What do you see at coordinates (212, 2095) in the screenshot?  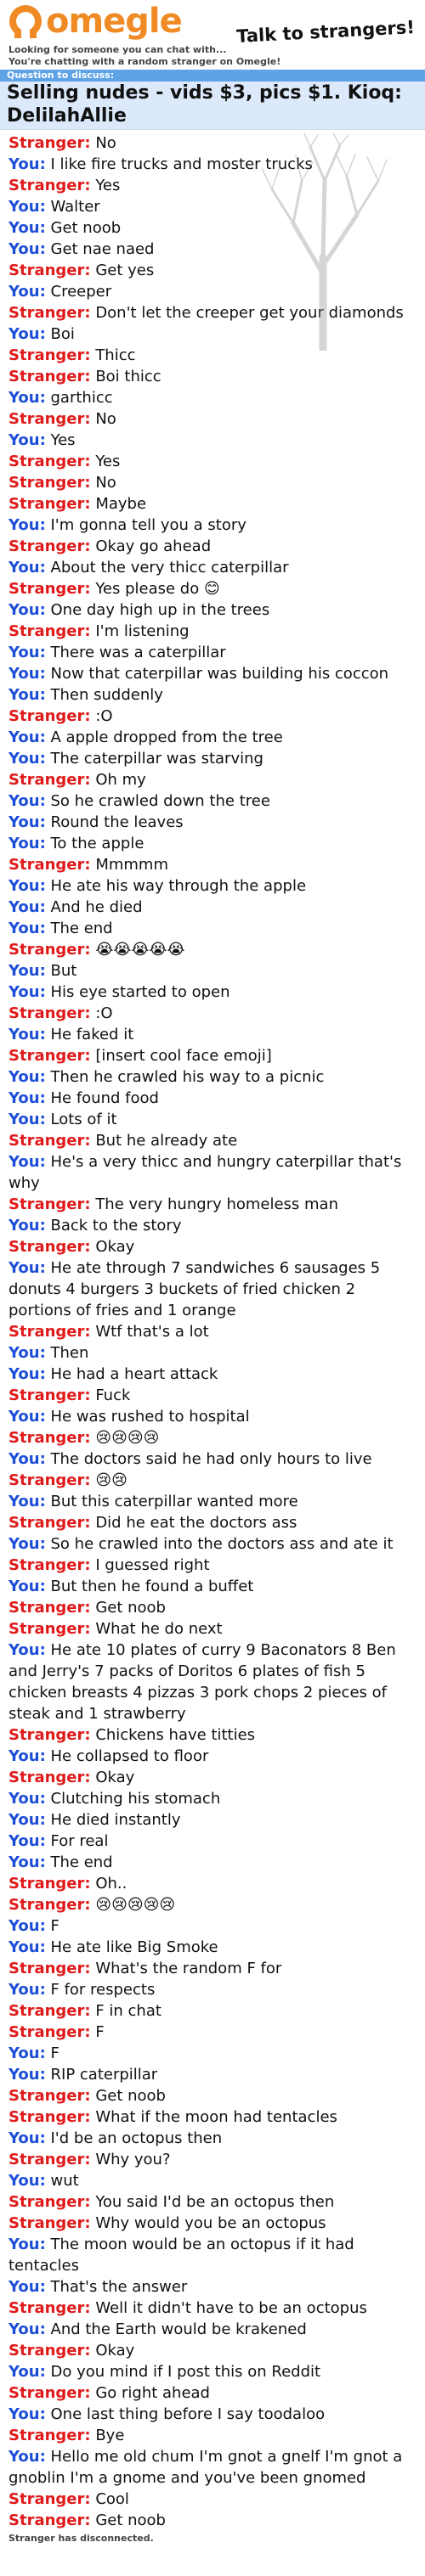 I see `chat-message: Stranger: Get noob` at bounding box center [212, 2095].